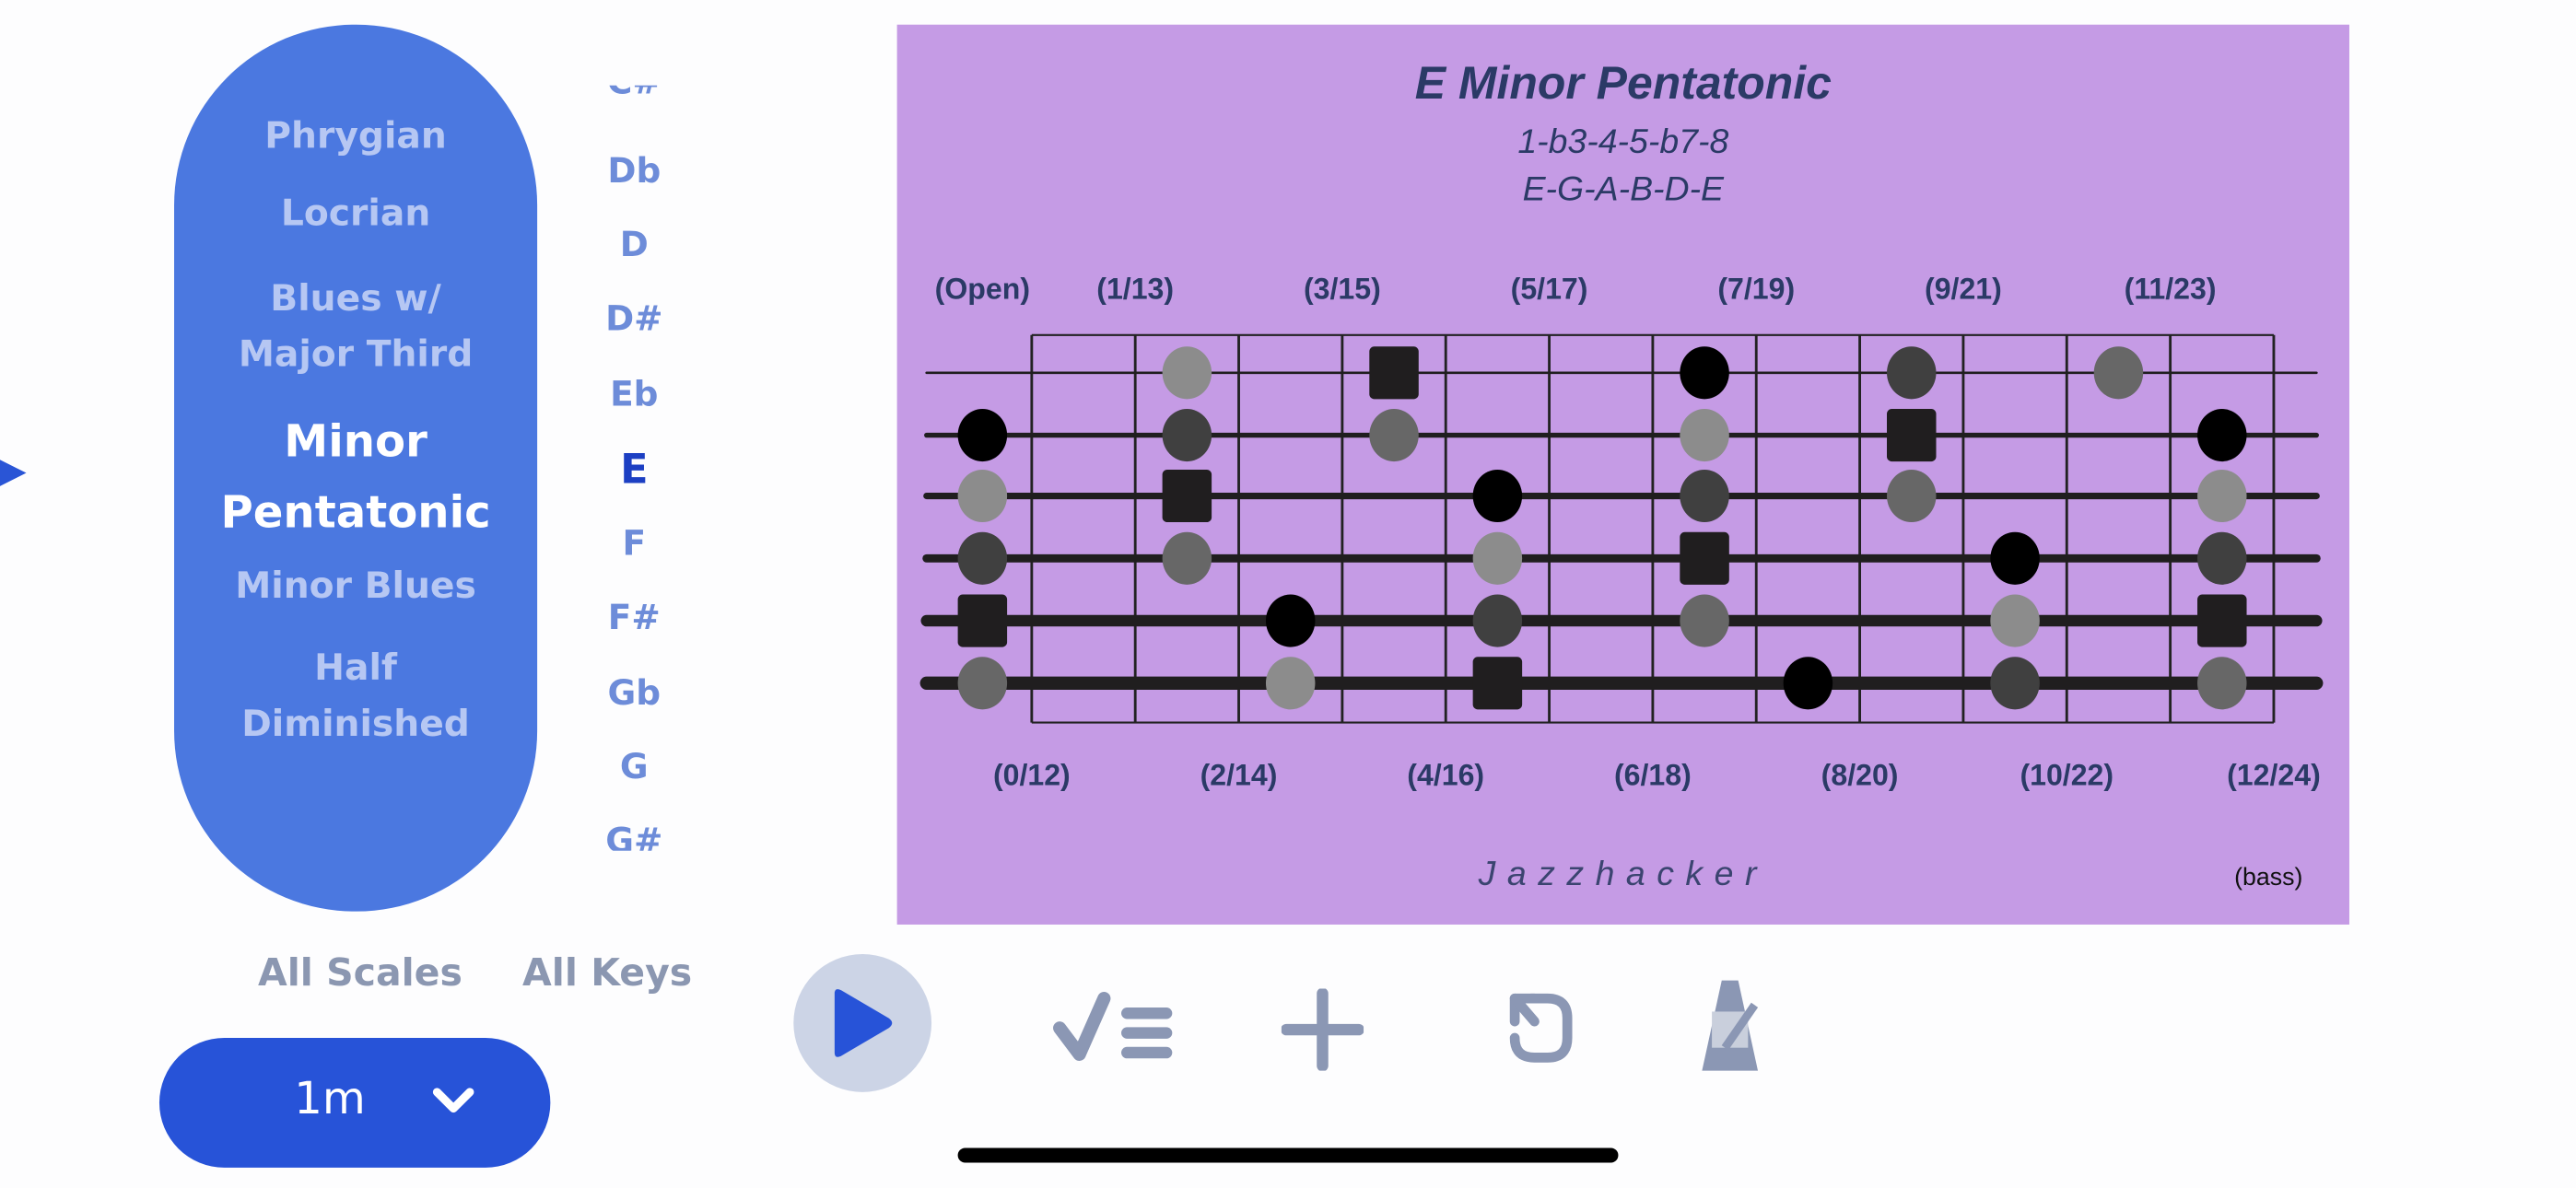 This screenshot has width=2576, height=1188. What do you see at coordinates (634, 319) in the screenshot?
I see `key-option: D#` at bounding box center [634, 319].